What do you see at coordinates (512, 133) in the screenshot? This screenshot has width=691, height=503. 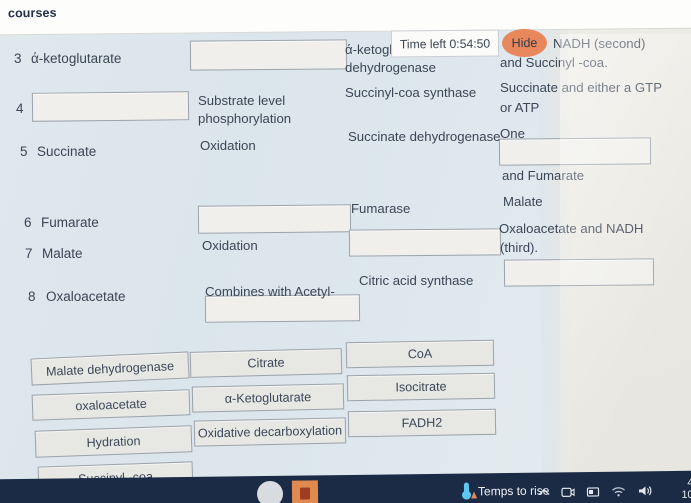 I see `product-text-one: One` at bounding box center [512, 133].